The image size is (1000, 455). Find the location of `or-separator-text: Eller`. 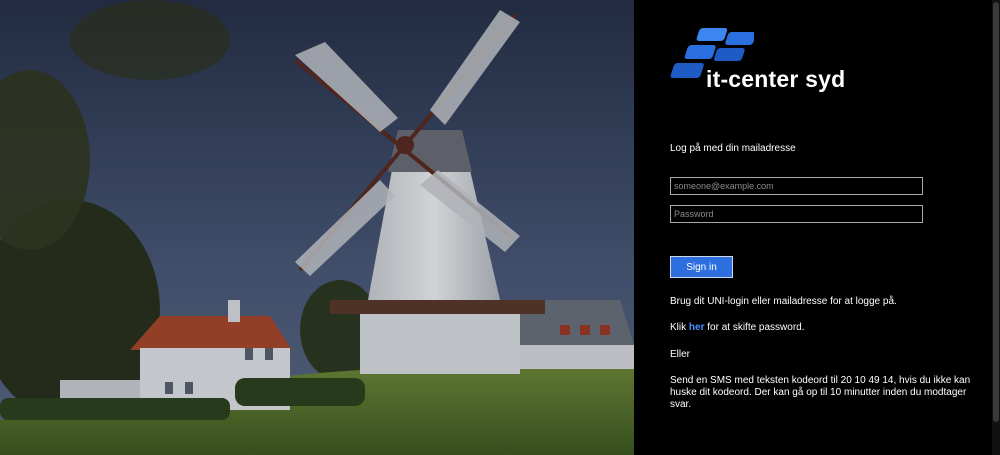

or-separator-text: Eller is located at coordinates (680, 354).